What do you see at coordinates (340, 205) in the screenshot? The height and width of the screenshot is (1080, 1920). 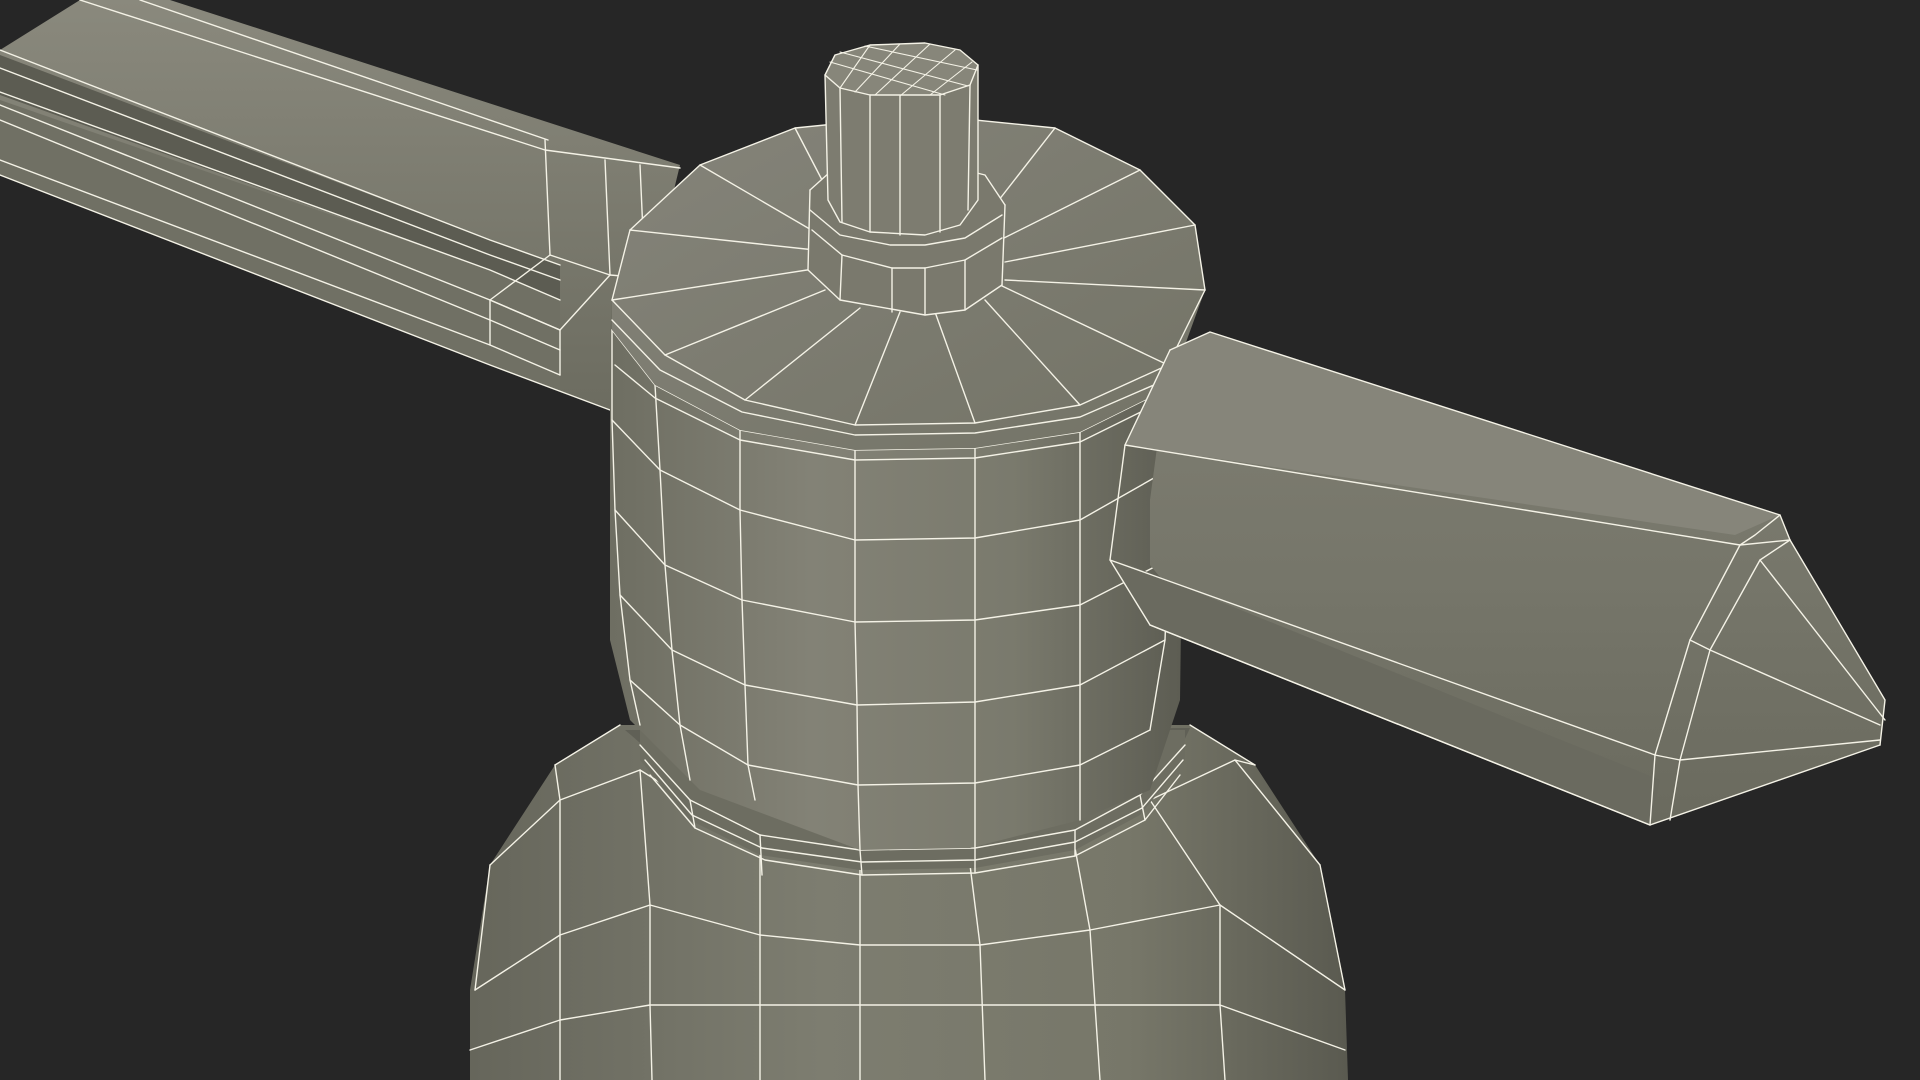 I see `pump-handle` at bounding box center [340, 205].